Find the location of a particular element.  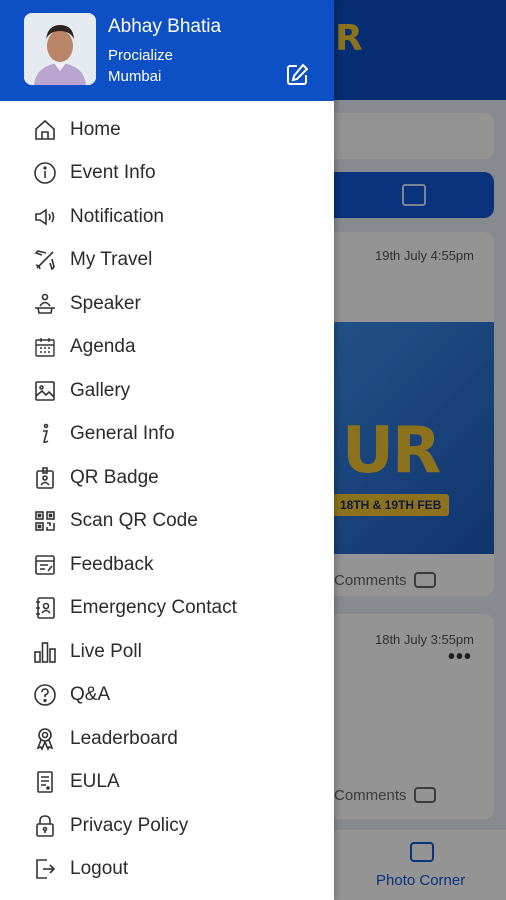

menu-label: Feedback is located at coordinates (112, 564).